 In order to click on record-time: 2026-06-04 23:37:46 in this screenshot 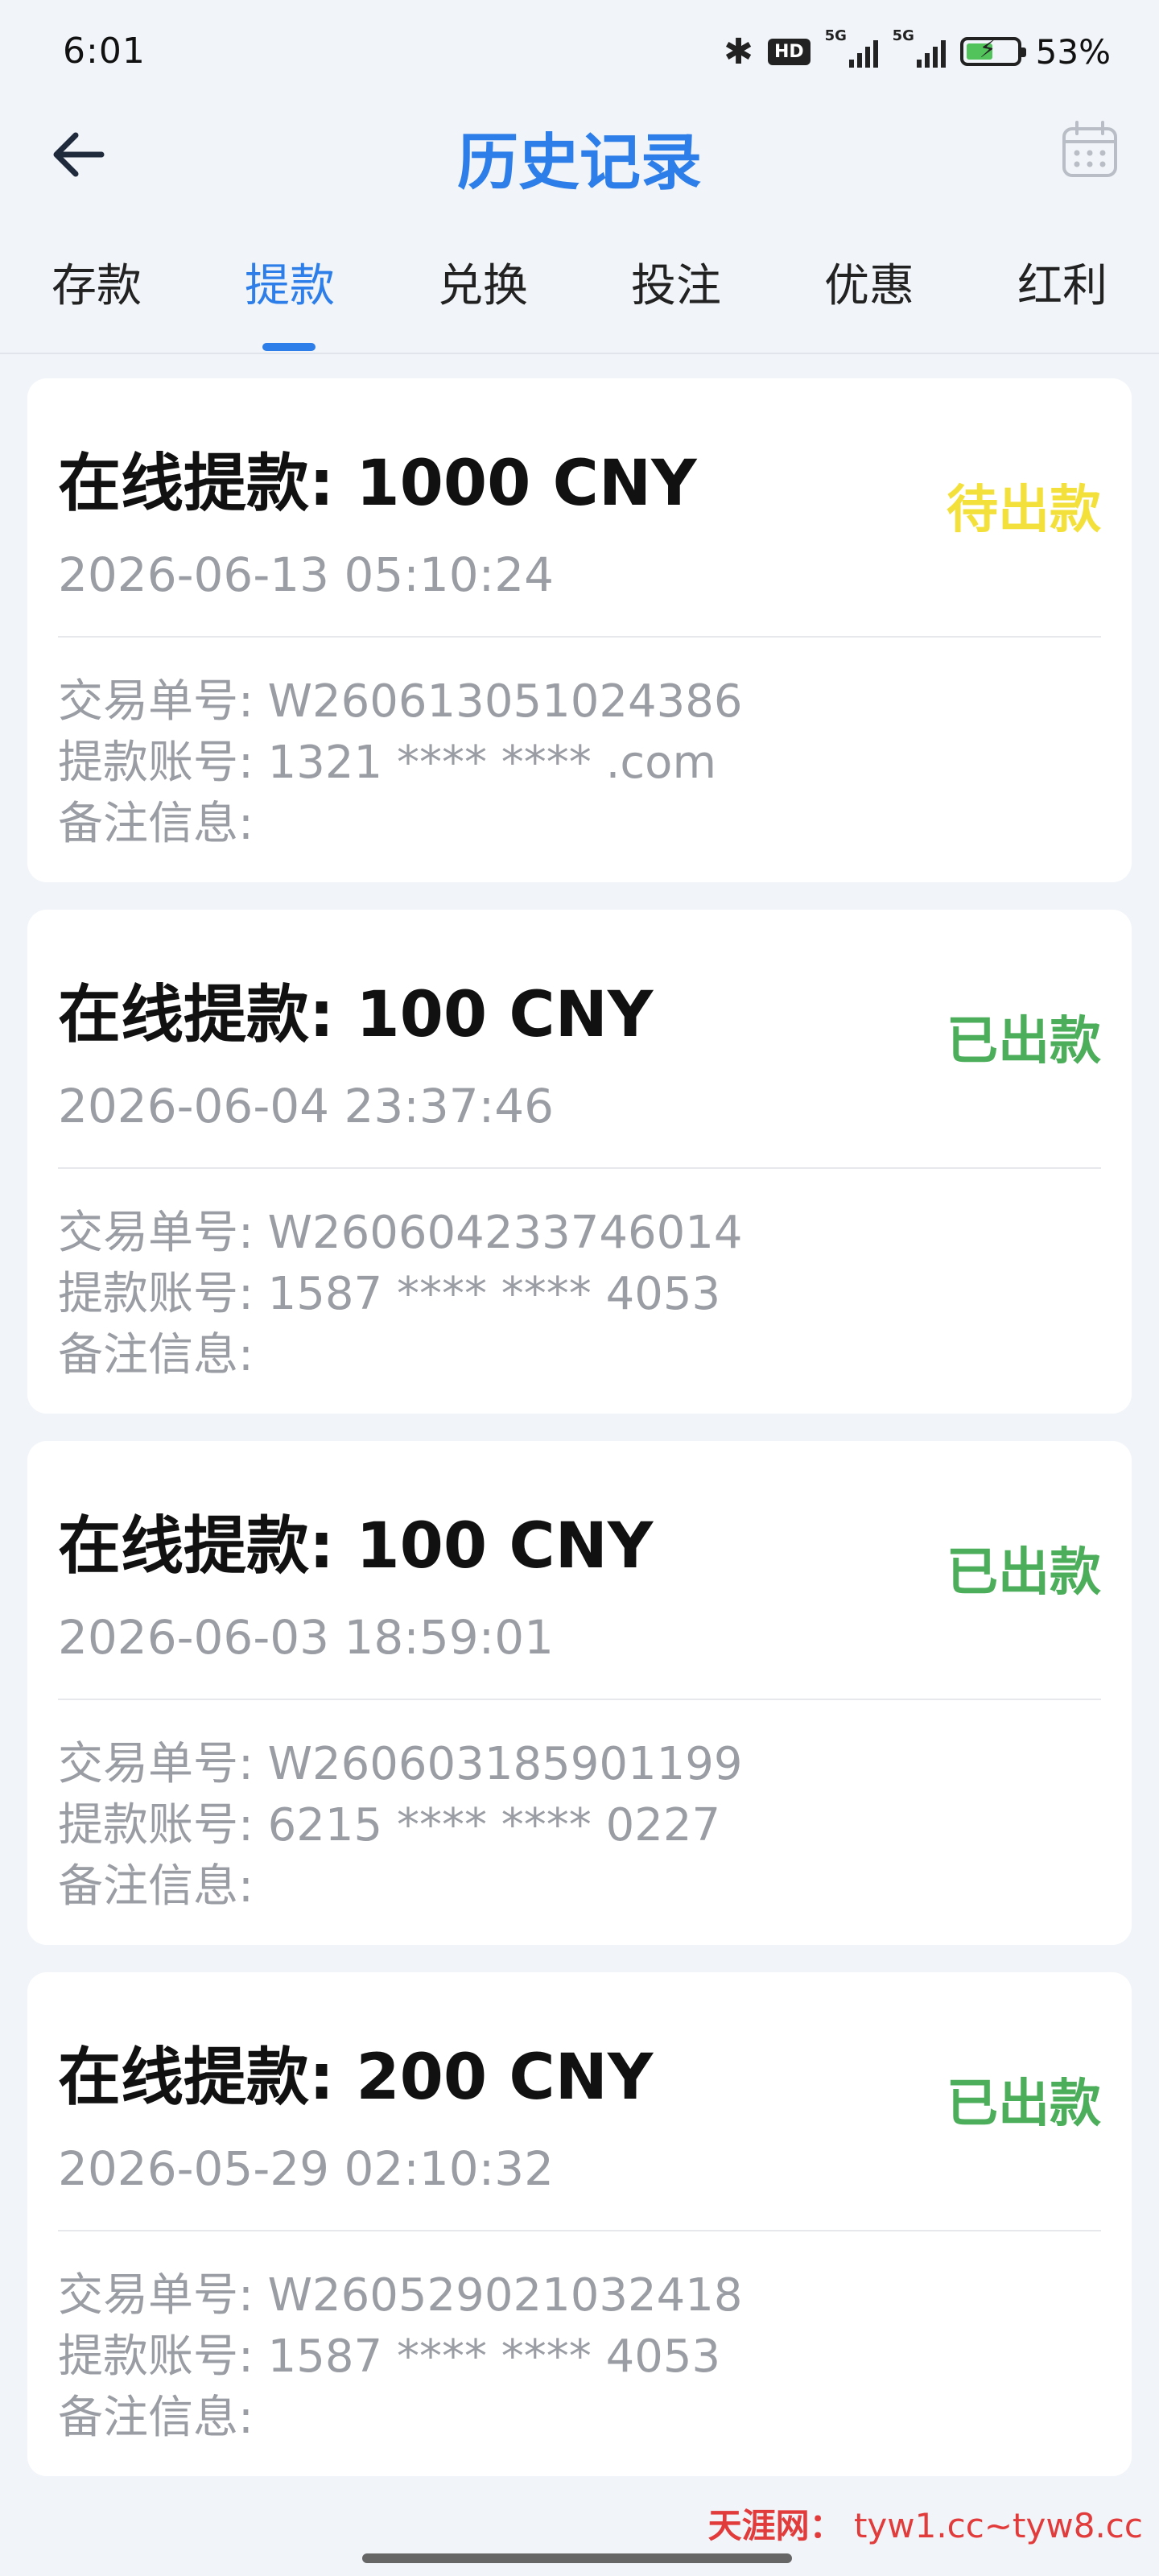, I will do `click(306, 1106)`.